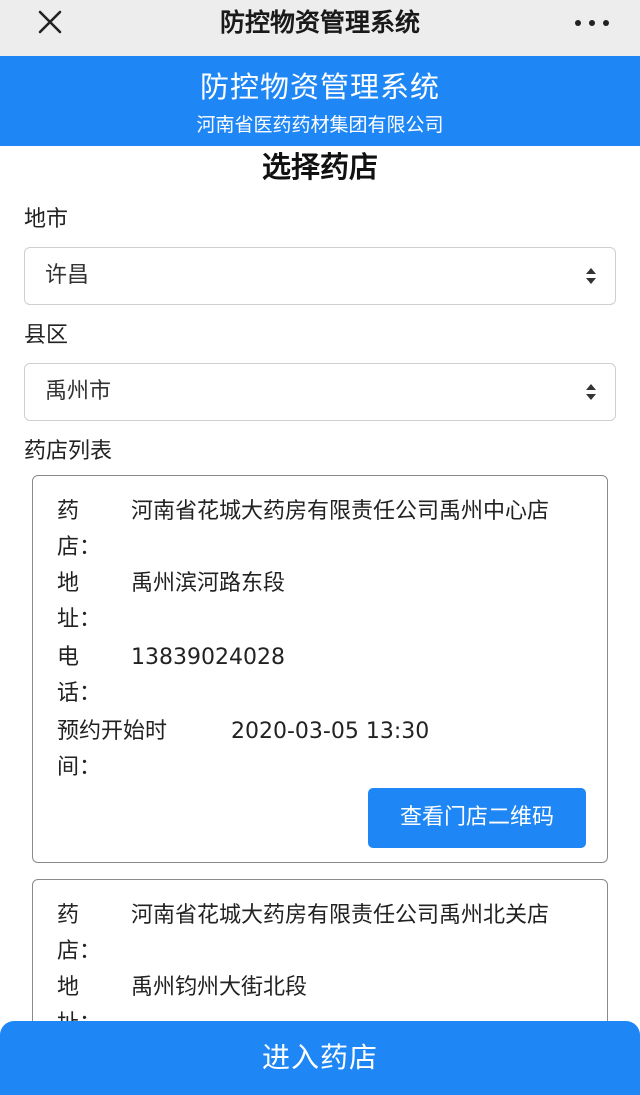 The width and height of the screenshot is (640, 1095). What do you see at coordinates (319, 167) in the screenshot?
I see `page-title: 选择药店` at bounding box center [319, 167].